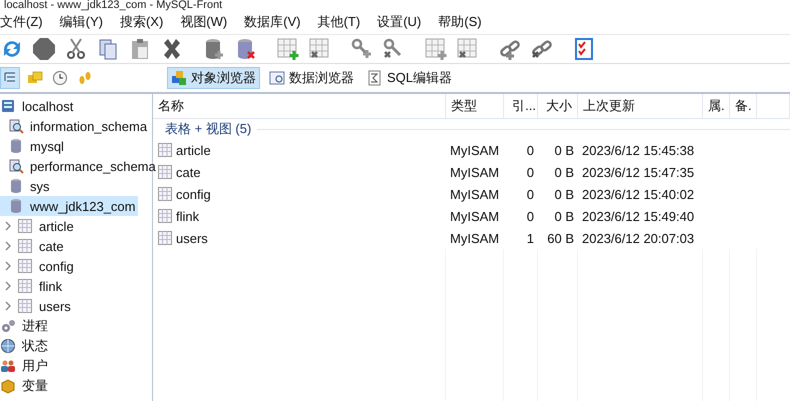 This screenshot has width=790, height=401. Describe the element at coordinates (716, 106) in the screenshot. I see `column-header: 属.` at that location.